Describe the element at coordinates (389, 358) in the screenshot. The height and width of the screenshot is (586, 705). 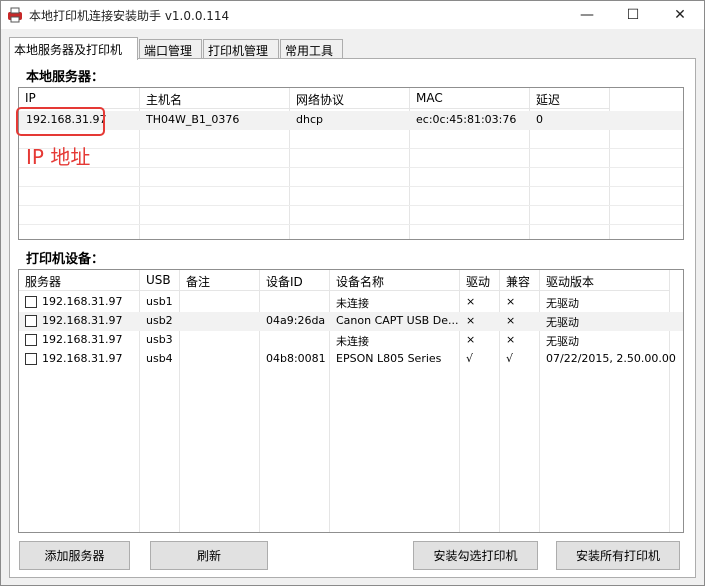
I see `printer-device-name: EPSON L805 Series` at that location.